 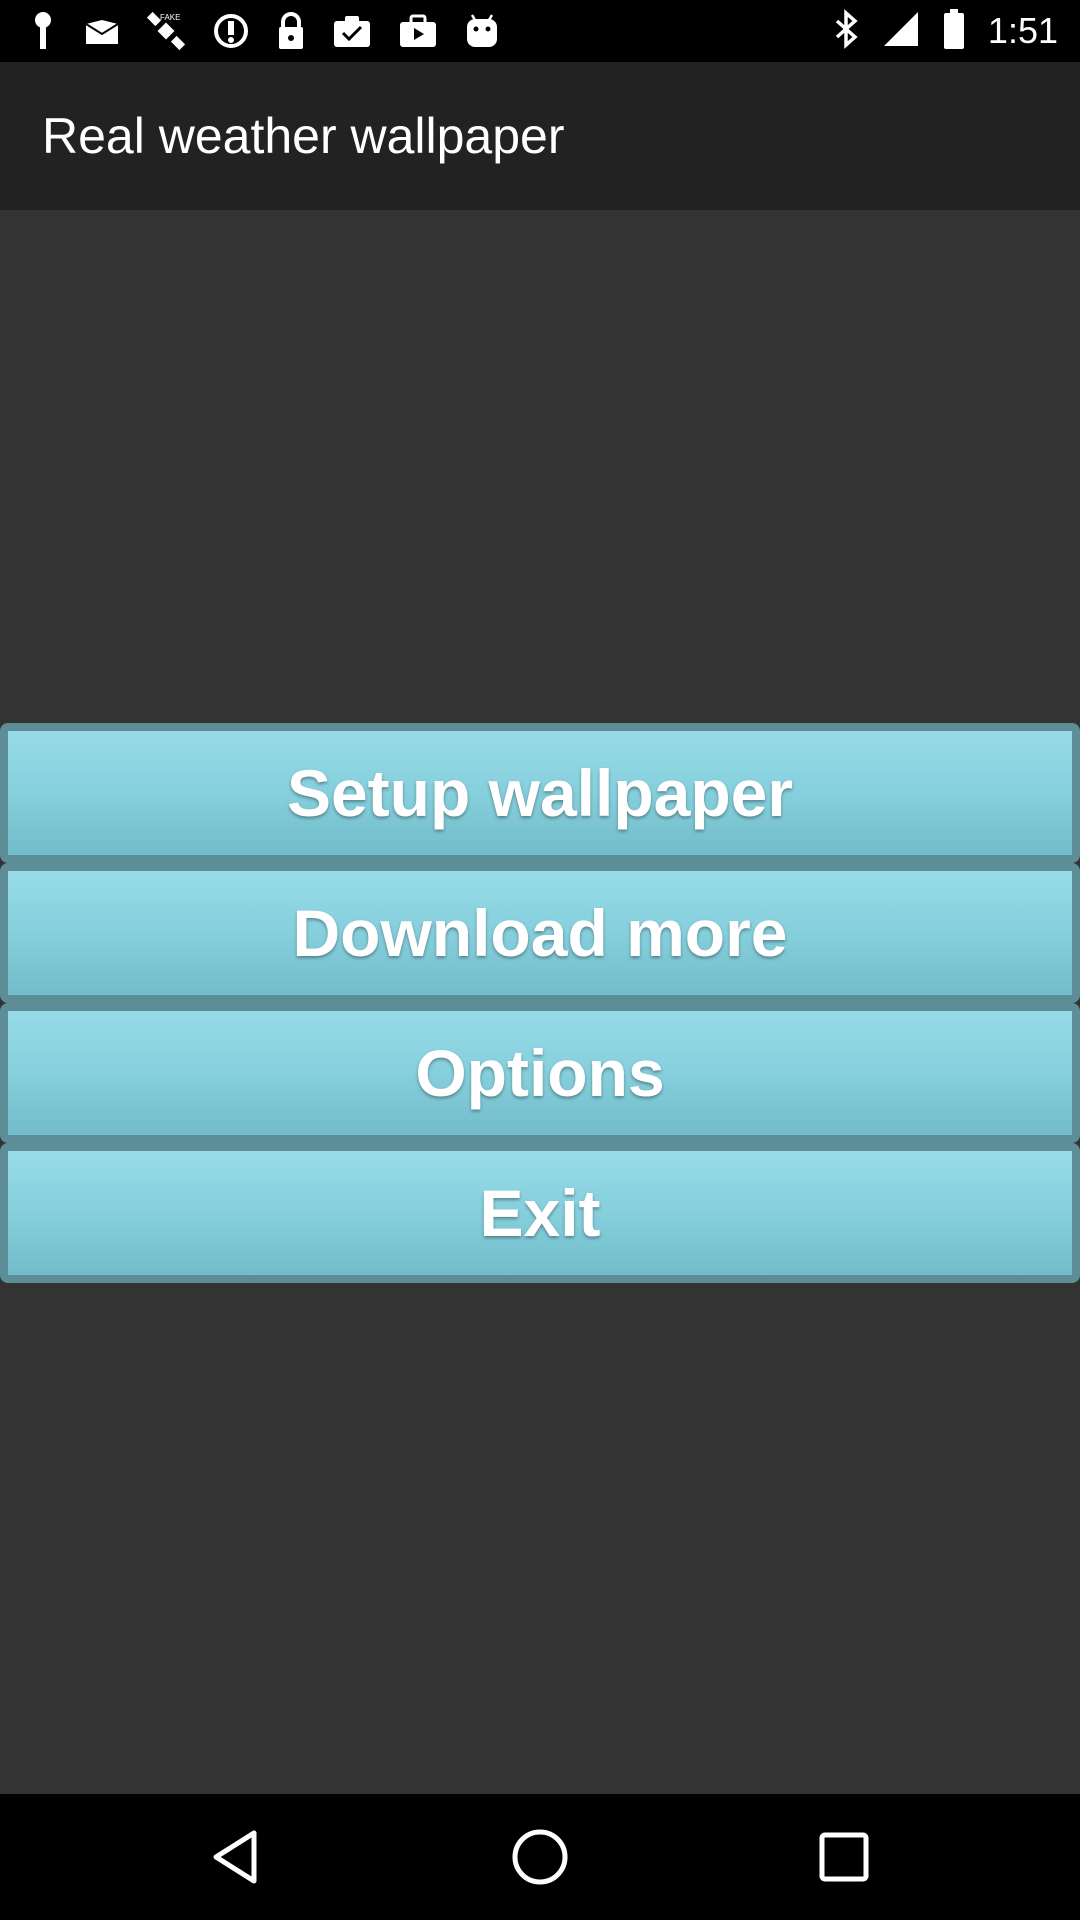 What do you see at coordinates (231, 31) in the screenshot?
I see `data-saver-icon` at bounding box center [231, 31].